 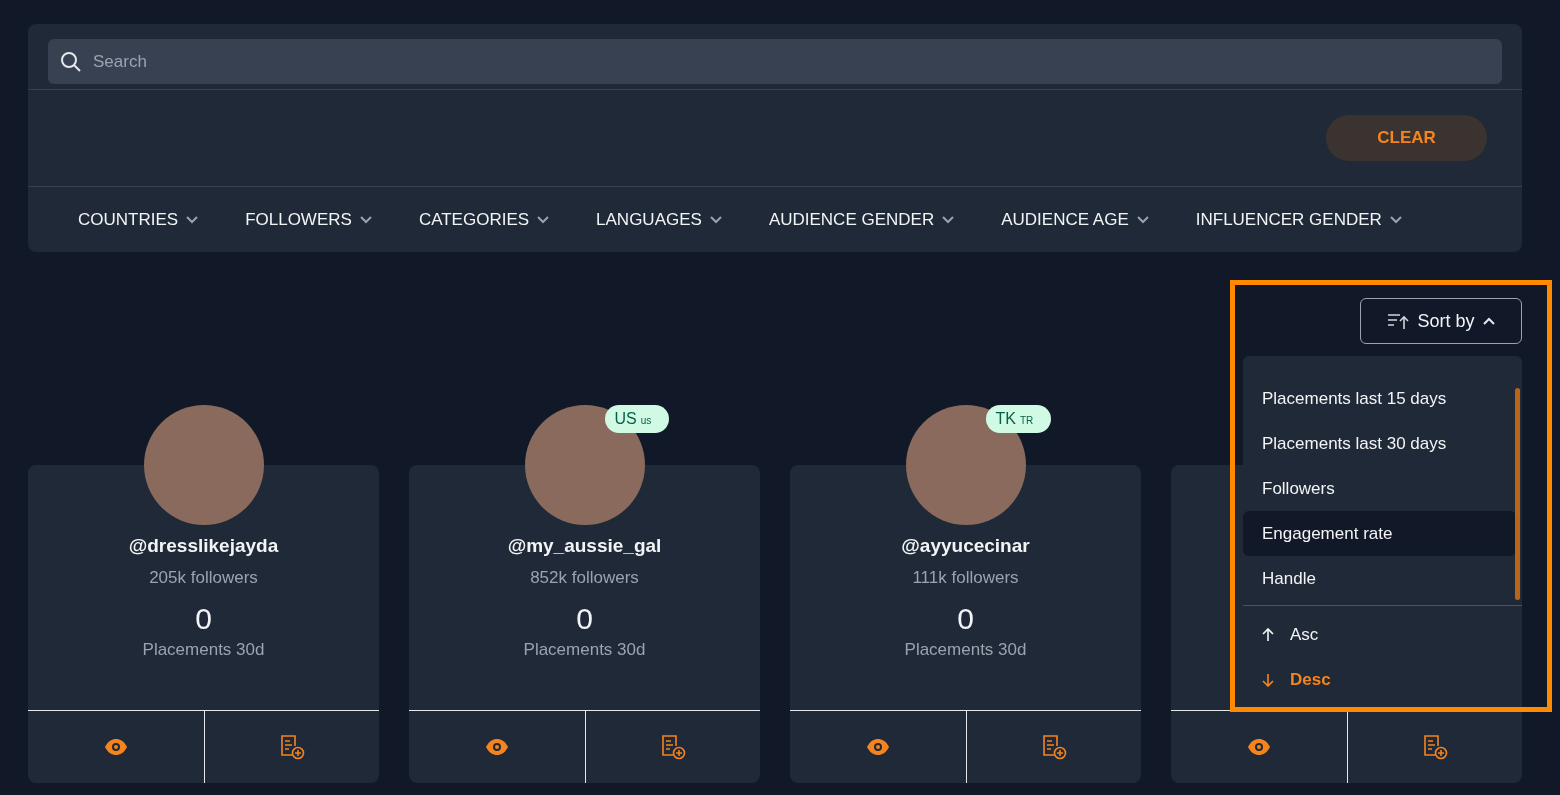 I want to click on country-badge: US us, so click(x=637, y=419).